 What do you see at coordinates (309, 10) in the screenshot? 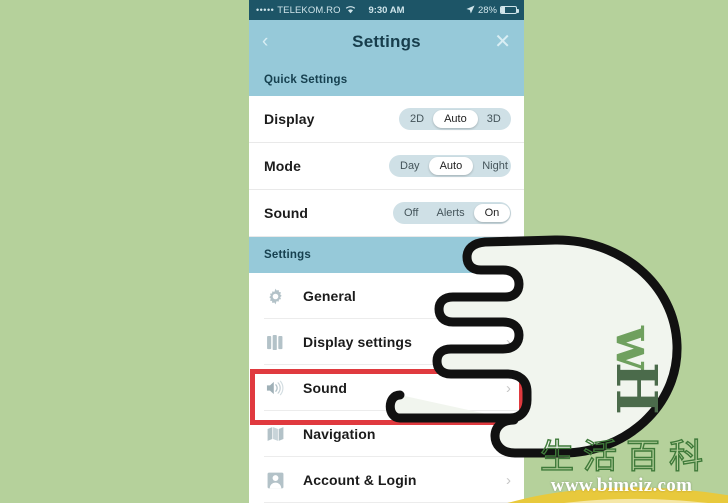
I see `carrier-label: TELEKOM.RO` at bounding box center [309, 10].